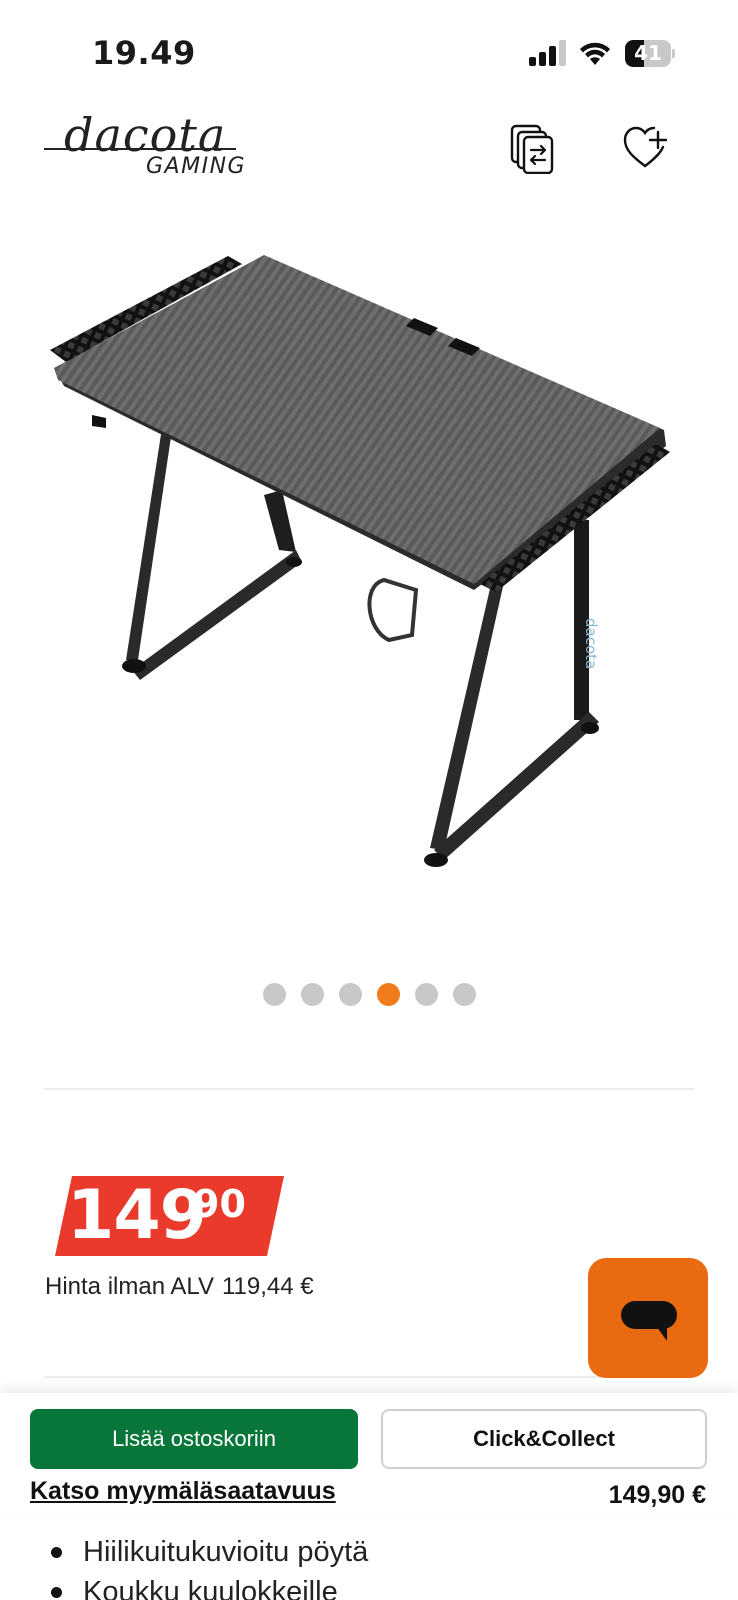 The width and height of the screenshot is (738, 1600). I want to click on wifi-icon, so click(595, 53).